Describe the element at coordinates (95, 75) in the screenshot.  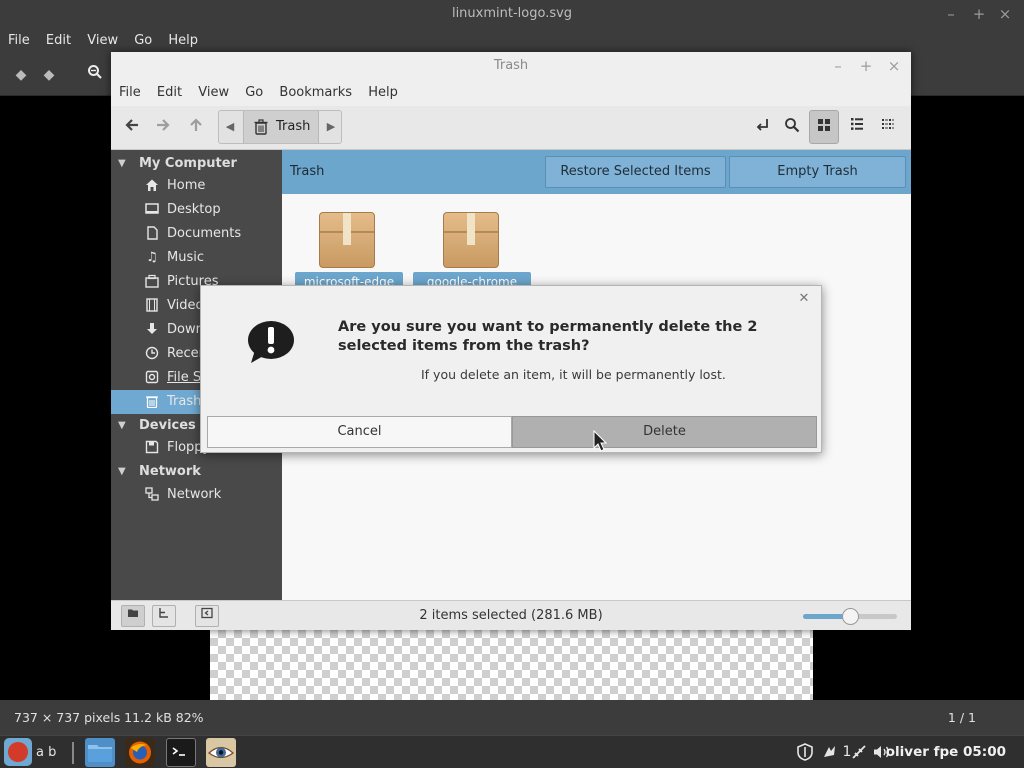
I see `zoom-icon` at that location.